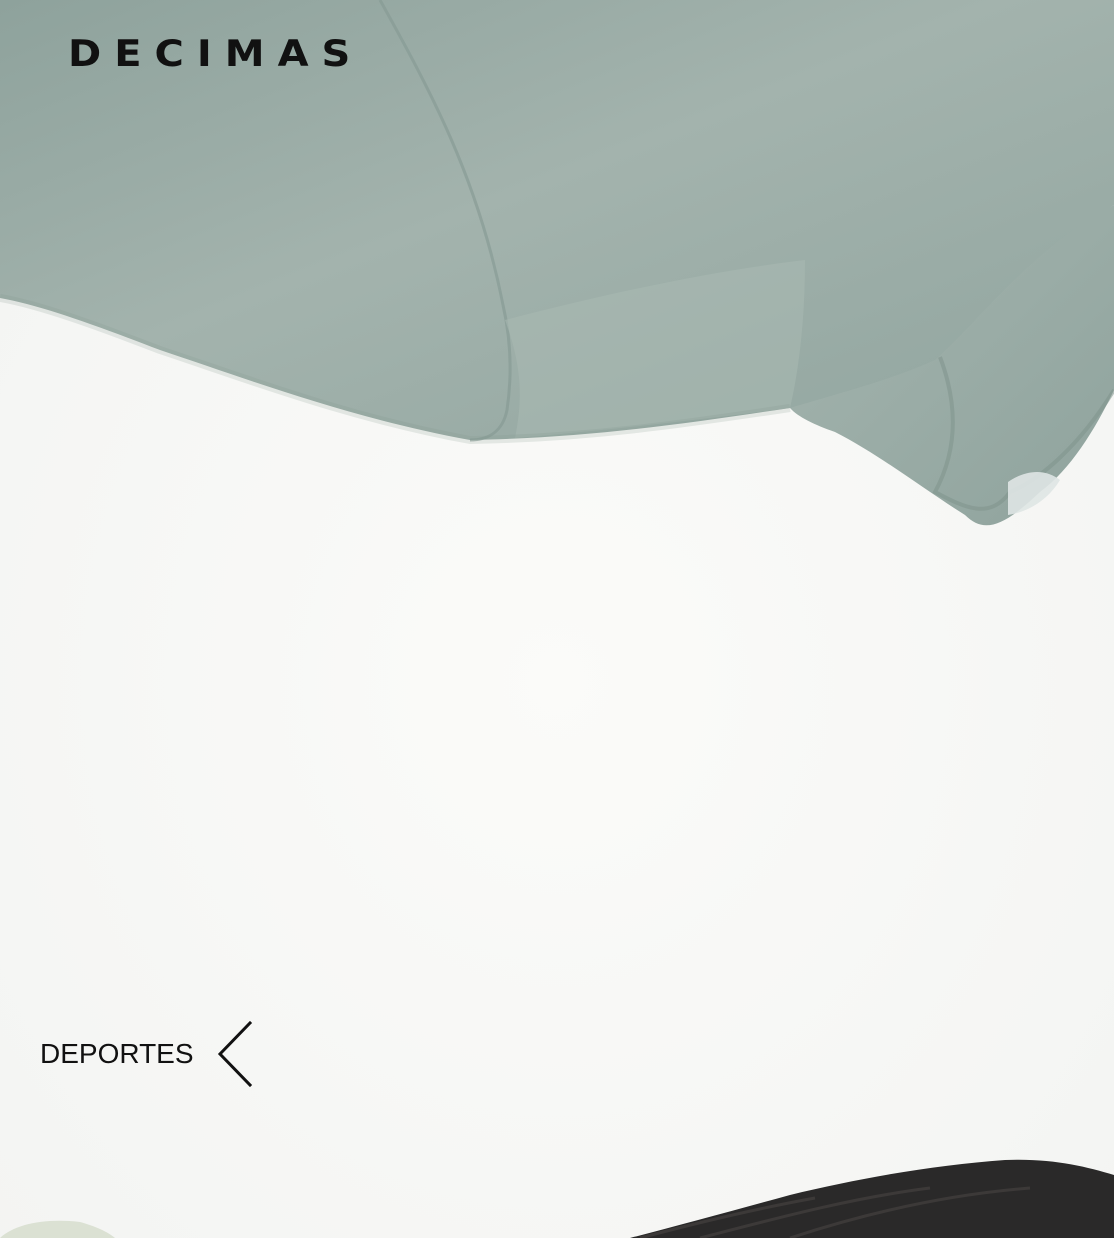 The height and width of the screenshot is (1238, 1114). Describe the element at coordinates (215, 54) in the screenshot. I see `brand-logo: DECIMAS` at that location.